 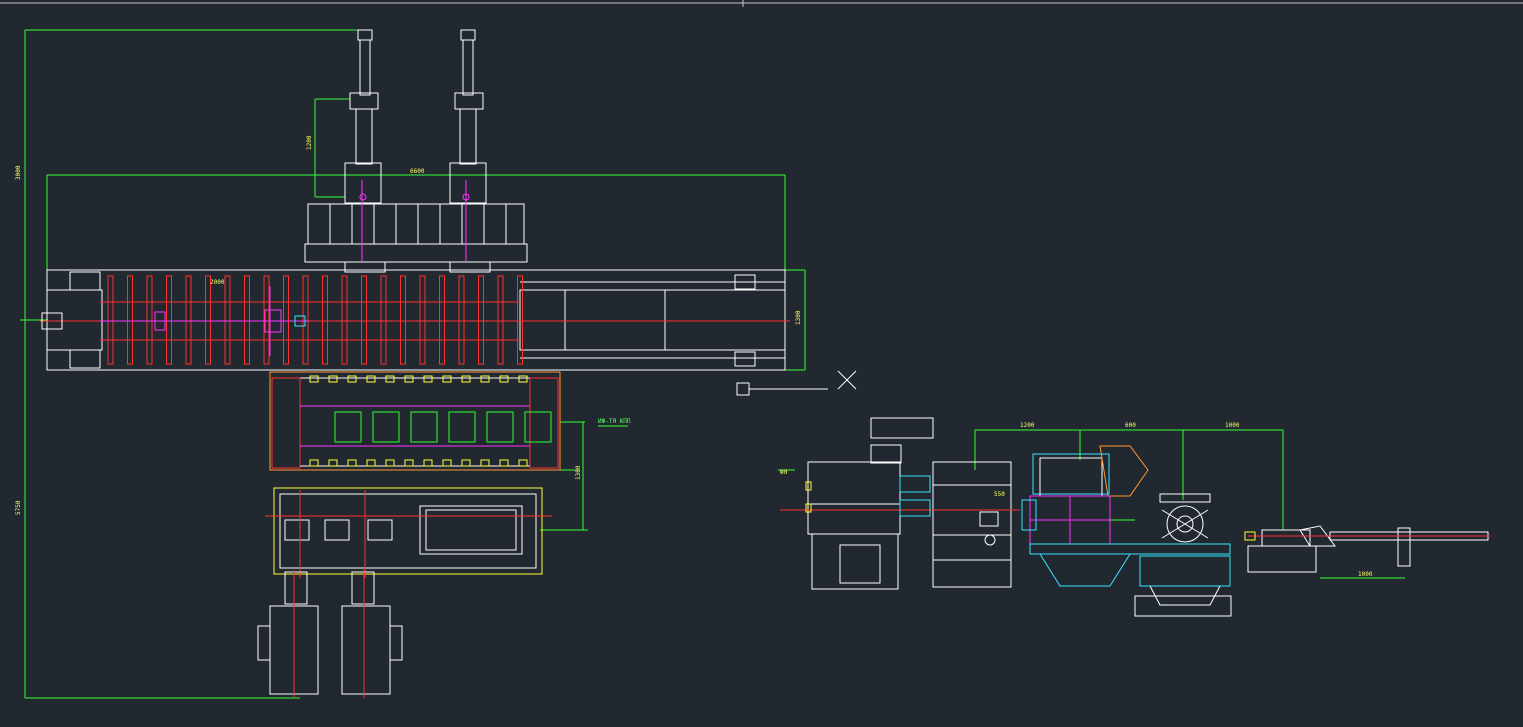 I want to click on elevation-dimension-labels: 1200 600 1000 1000 ФЯ 550, so click(x=1076, y=500).